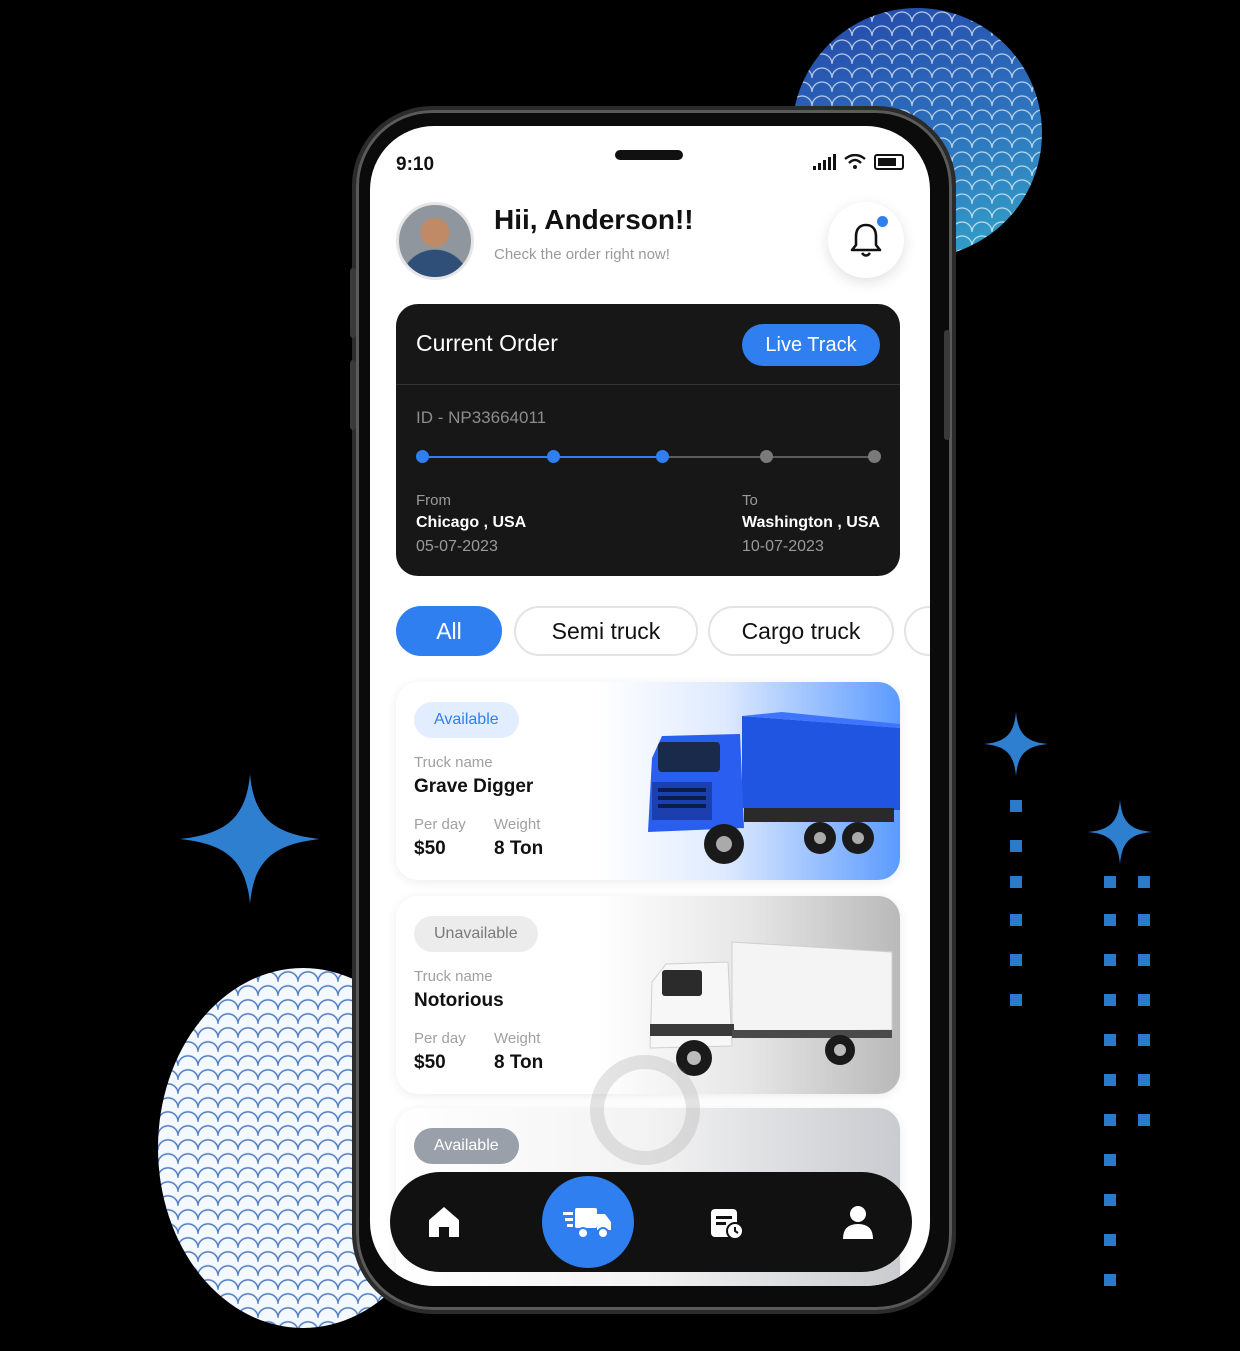  What do you see at coordinates (481, 417) in the screenshot?
I see `order-id: ID - NP33664011` at bounding box center [481, 417].